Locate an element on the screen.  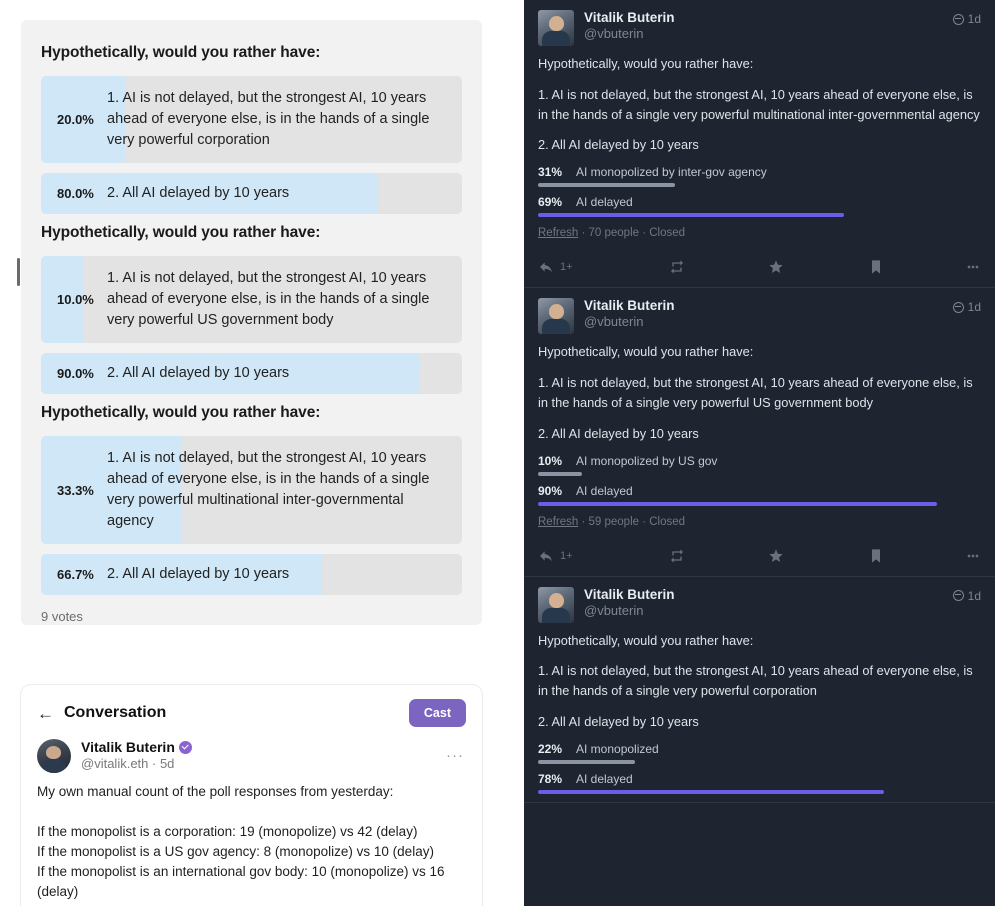
poll-option-percent: 80.0% is located at coordinates (75, 194).